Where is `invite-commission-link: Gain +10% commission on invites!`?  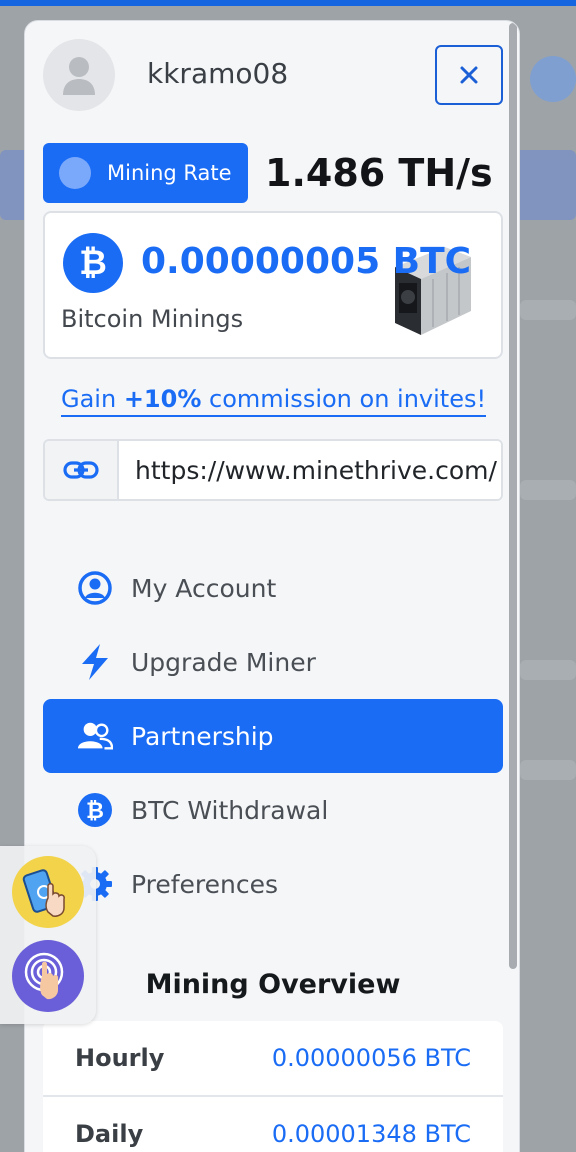
invite-commission-link: Gain +10% commission on invites! is located at coordinates (274, 401).